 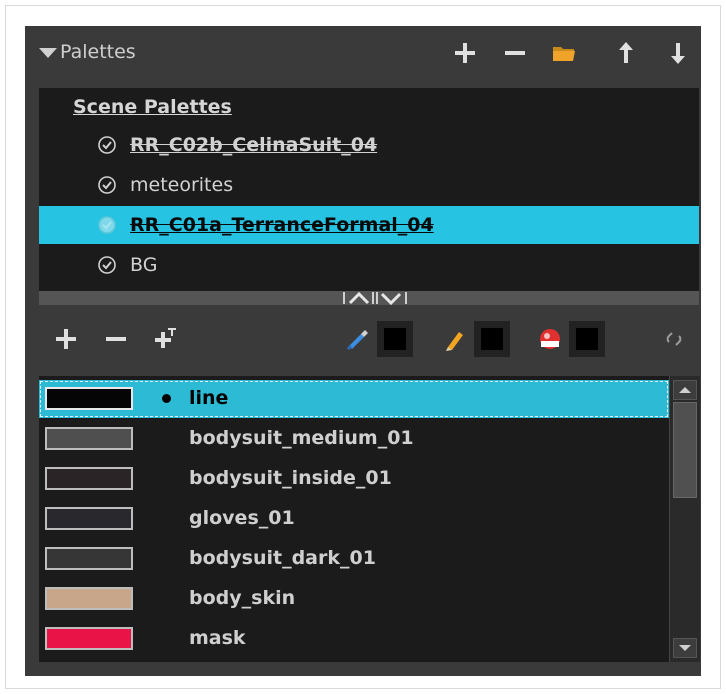 I want to click on brush-color-icon, so click(x=357, y=340).